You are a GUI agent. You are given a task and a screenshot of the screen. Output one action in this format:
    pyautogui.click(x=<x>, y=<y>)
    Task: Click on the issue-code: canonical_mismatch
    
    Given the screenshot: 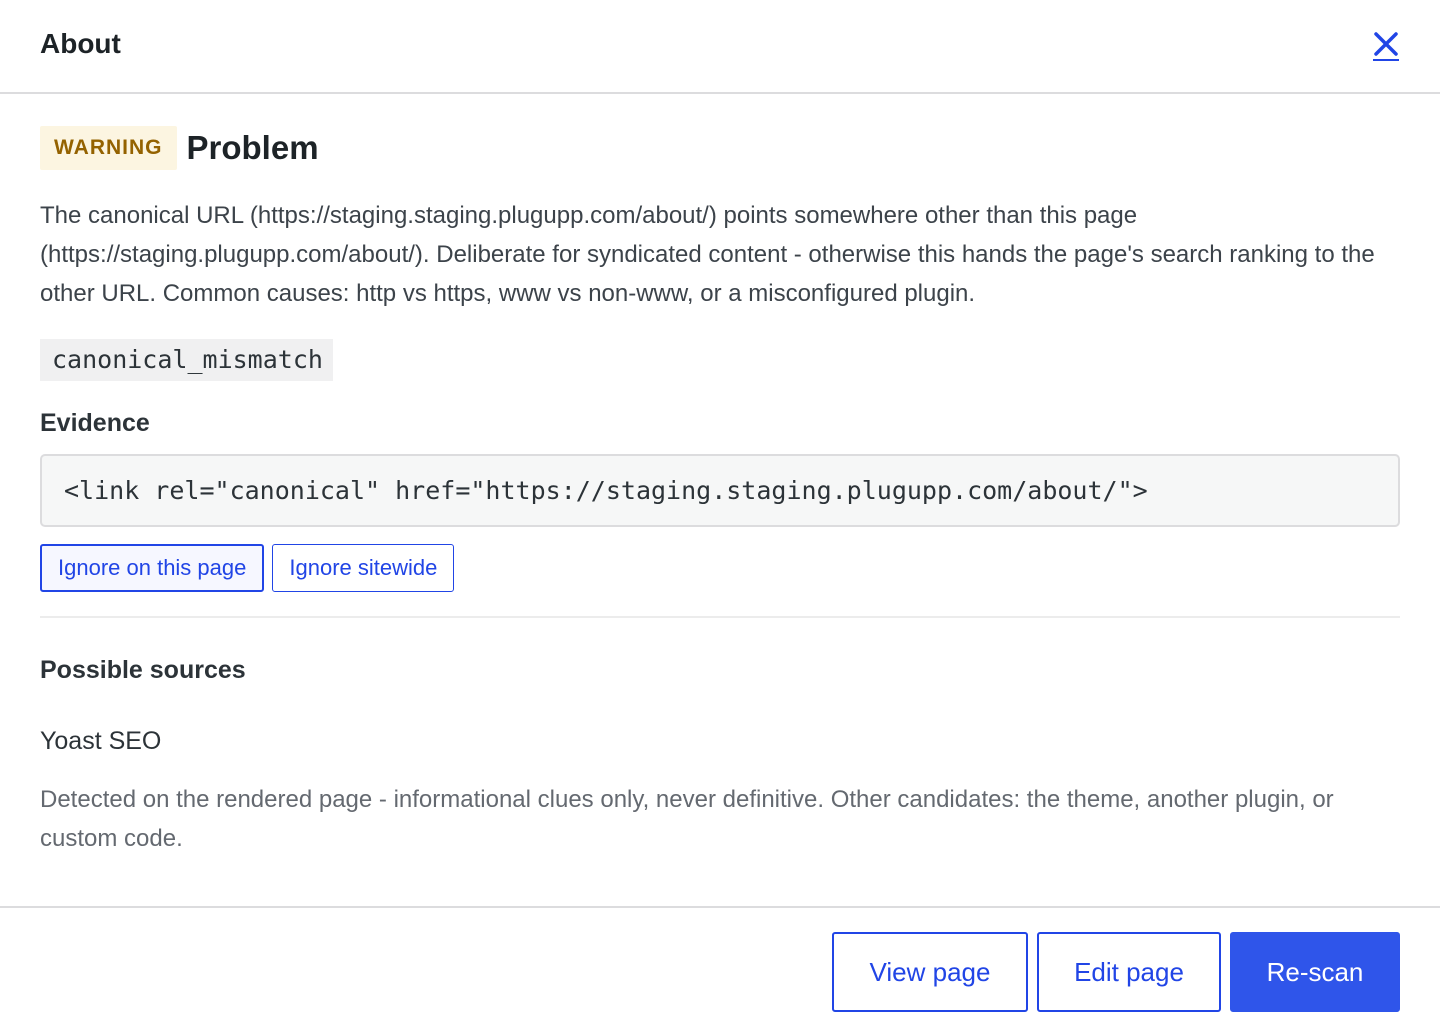 What is the action you would take?
    pyautogui.click(x=186, y=360)
    